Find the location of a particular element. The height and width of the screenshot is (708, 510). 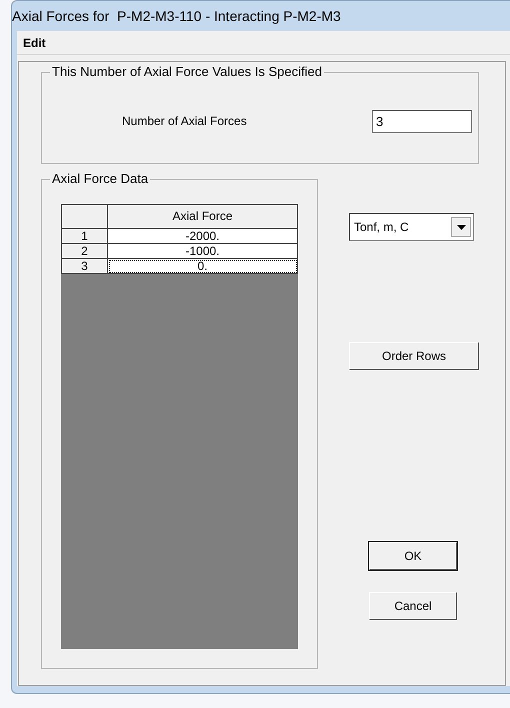

order-rows-button: Order Rows is located at coordinates (414, 356).